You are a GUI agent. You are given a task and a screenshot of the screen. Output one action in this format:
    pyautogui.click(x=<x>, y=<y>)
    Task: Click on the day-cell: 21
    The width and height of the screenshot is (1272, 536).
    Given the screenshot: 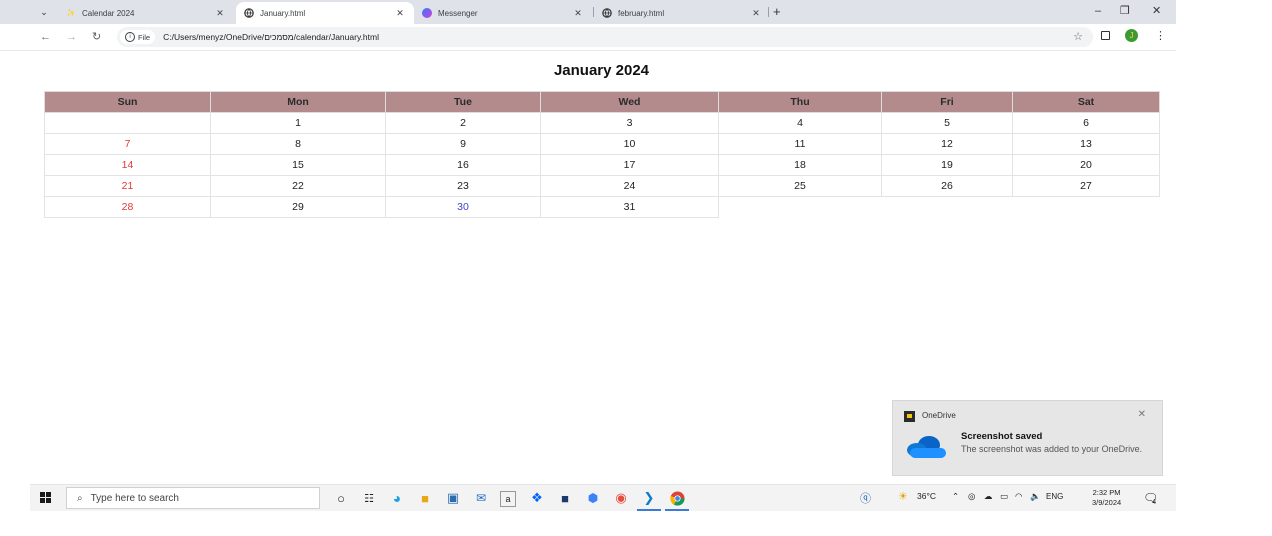 What is the action you would take?
    pyautogui.click(x=127, y=186)
    